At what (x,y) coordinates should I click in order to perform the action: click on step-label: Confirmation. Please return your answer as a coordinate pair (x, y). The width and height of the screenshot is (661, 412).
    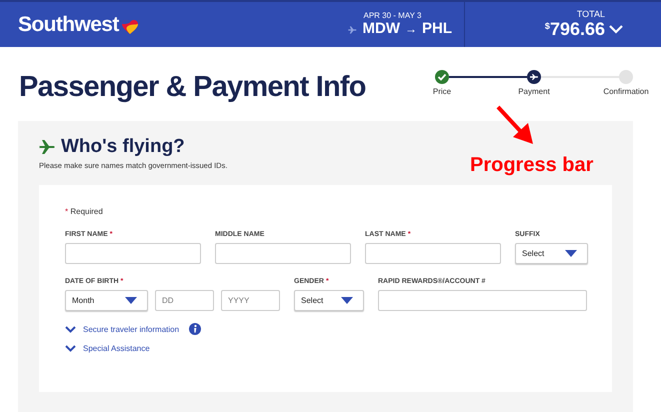
    Looking at the image, I should click on (626, 91).